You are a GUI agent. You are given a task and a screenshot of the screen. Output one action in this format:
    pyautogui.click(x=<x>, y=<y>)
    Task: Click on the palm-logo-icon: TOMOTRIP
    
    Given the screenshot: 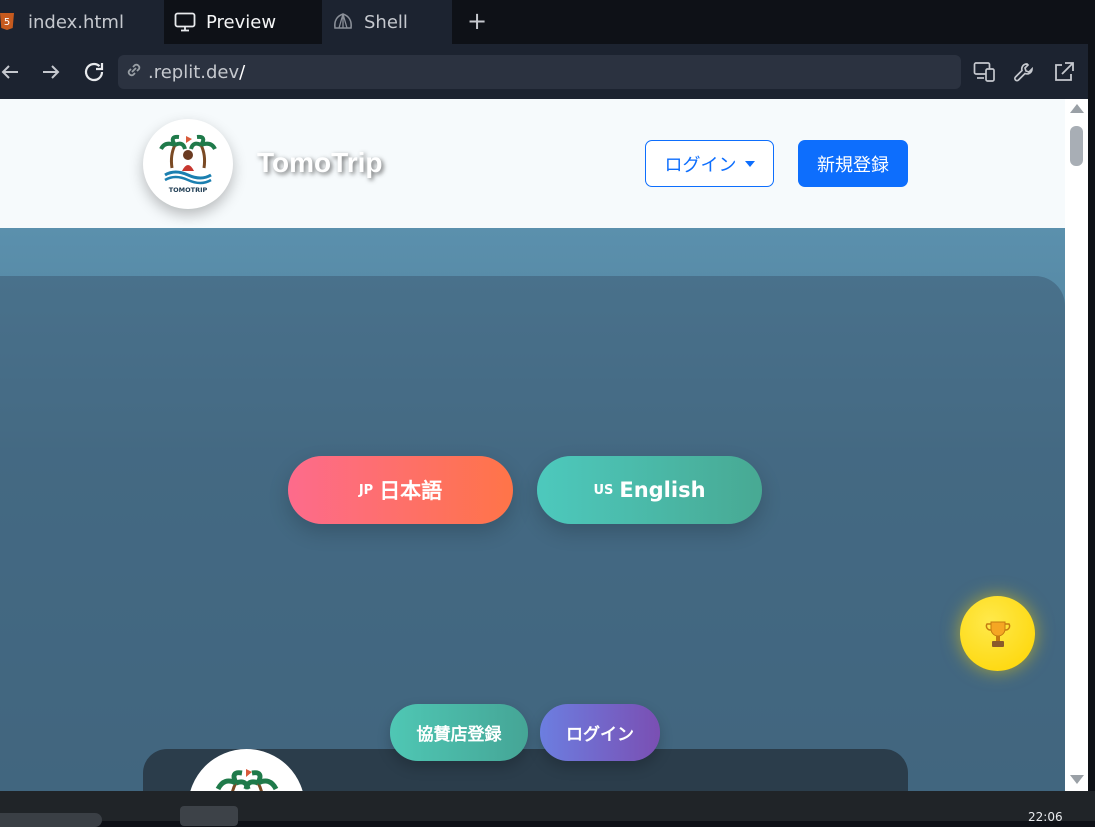 What is the action you would take?
    pyautogui.click(x=188, y=164)
    